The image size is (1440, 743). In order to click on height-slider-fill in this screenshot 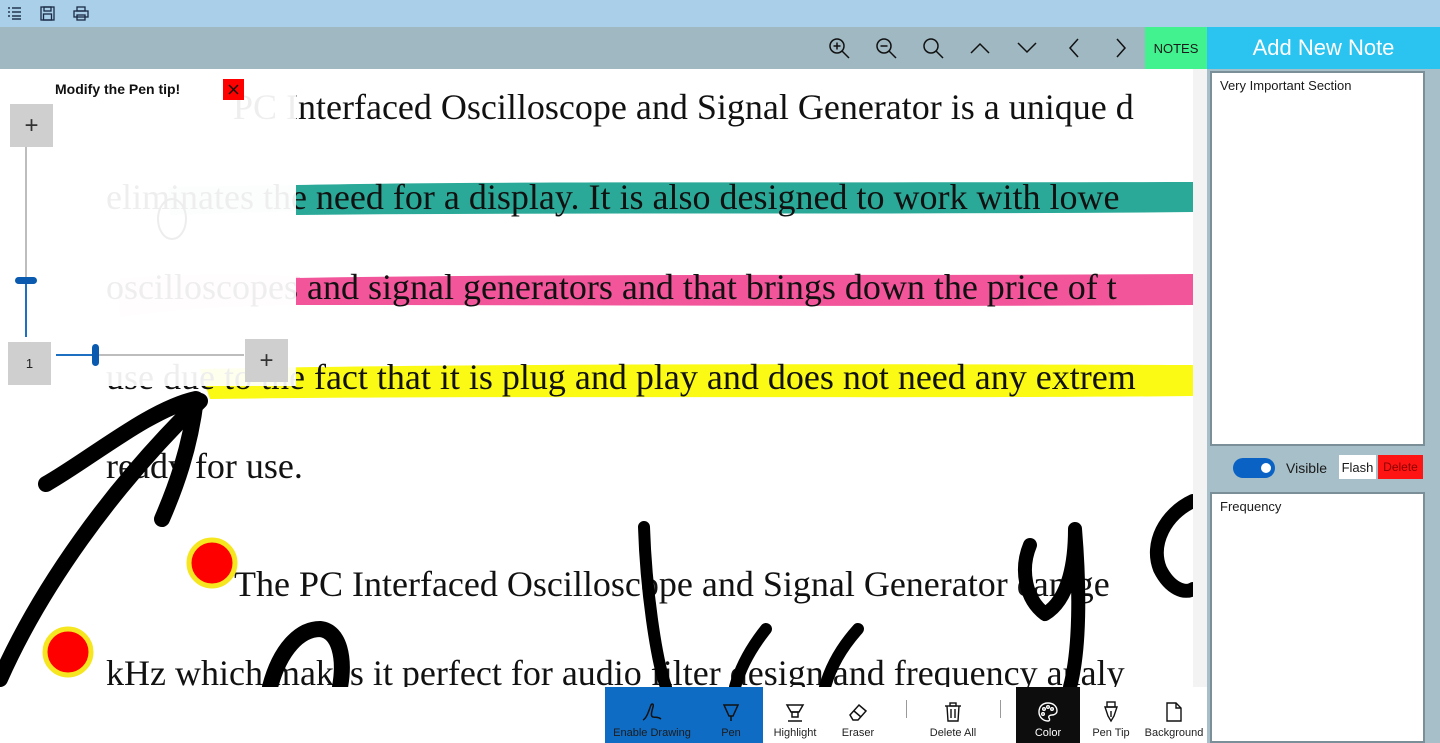, I will do `click(26, 308)`.